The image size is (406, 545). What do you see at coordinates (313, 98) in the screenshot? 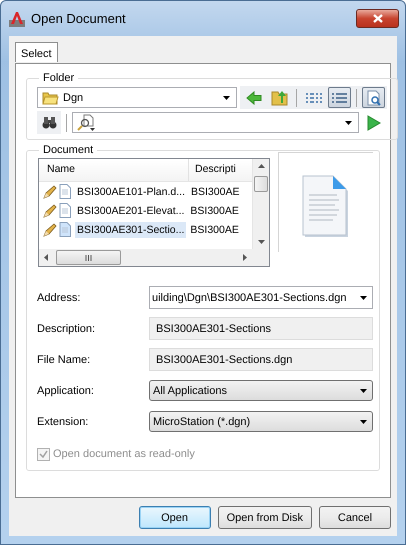
I see `list-icon` at bounding box center [313, 98].